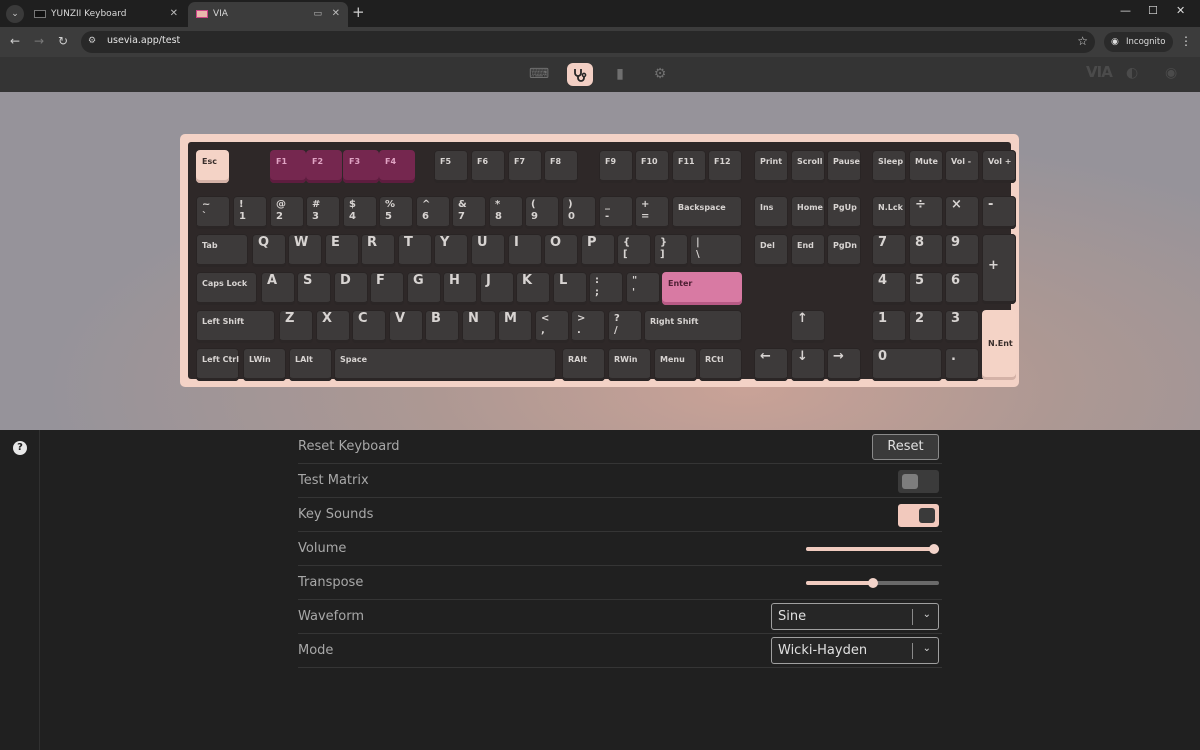 The image size is (1200, 750). I want to click on key-rbracket: } ], so click(671, 250).